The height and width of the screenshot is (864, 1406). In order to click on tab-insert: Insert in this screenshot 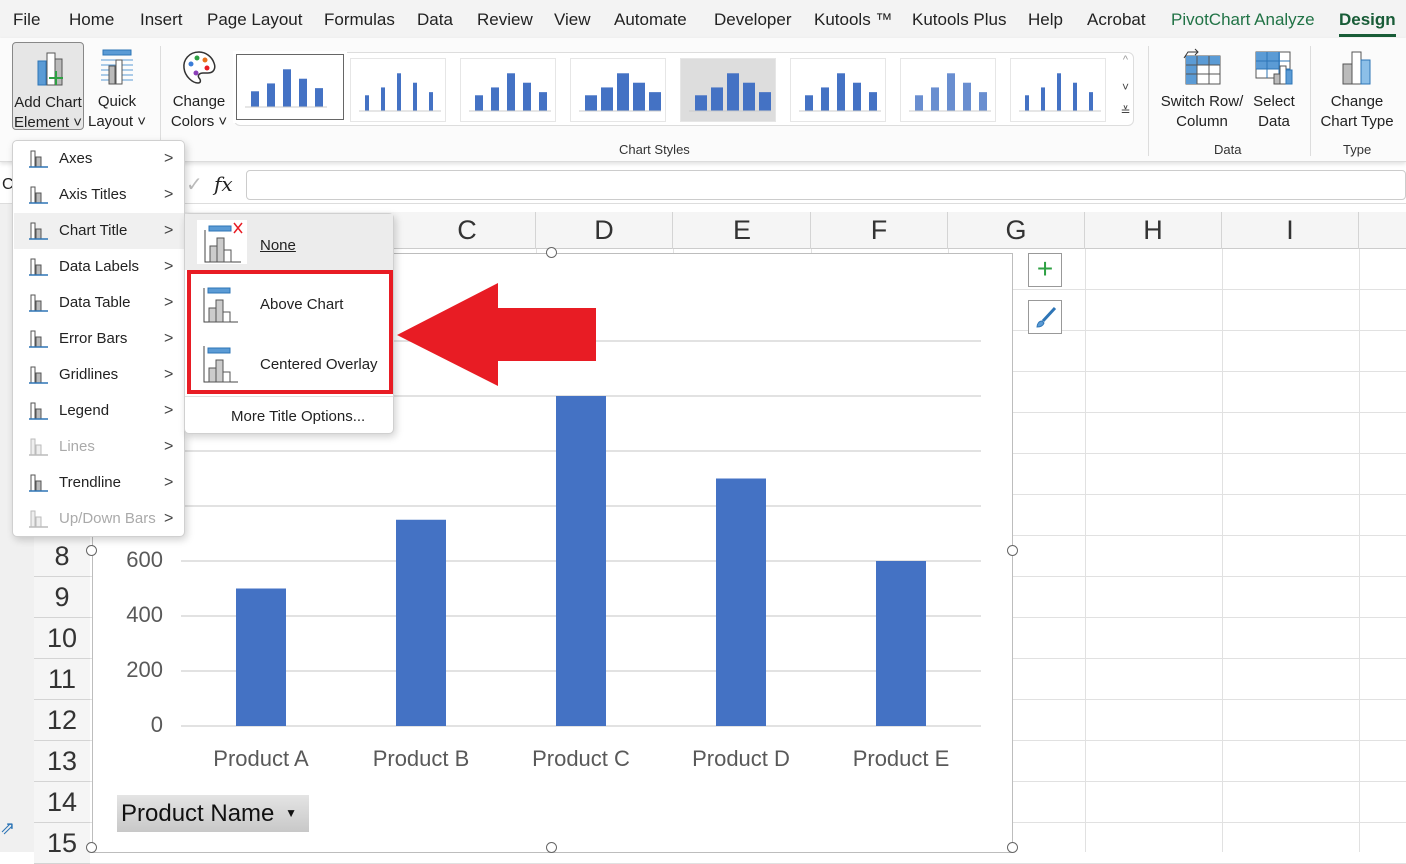, I will do `click(161, 20)`.